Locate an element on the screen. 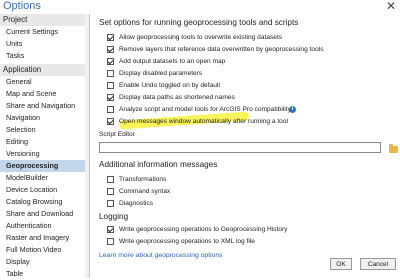  sidebar-item-selection: Selection is located at coordinates (44, 130).